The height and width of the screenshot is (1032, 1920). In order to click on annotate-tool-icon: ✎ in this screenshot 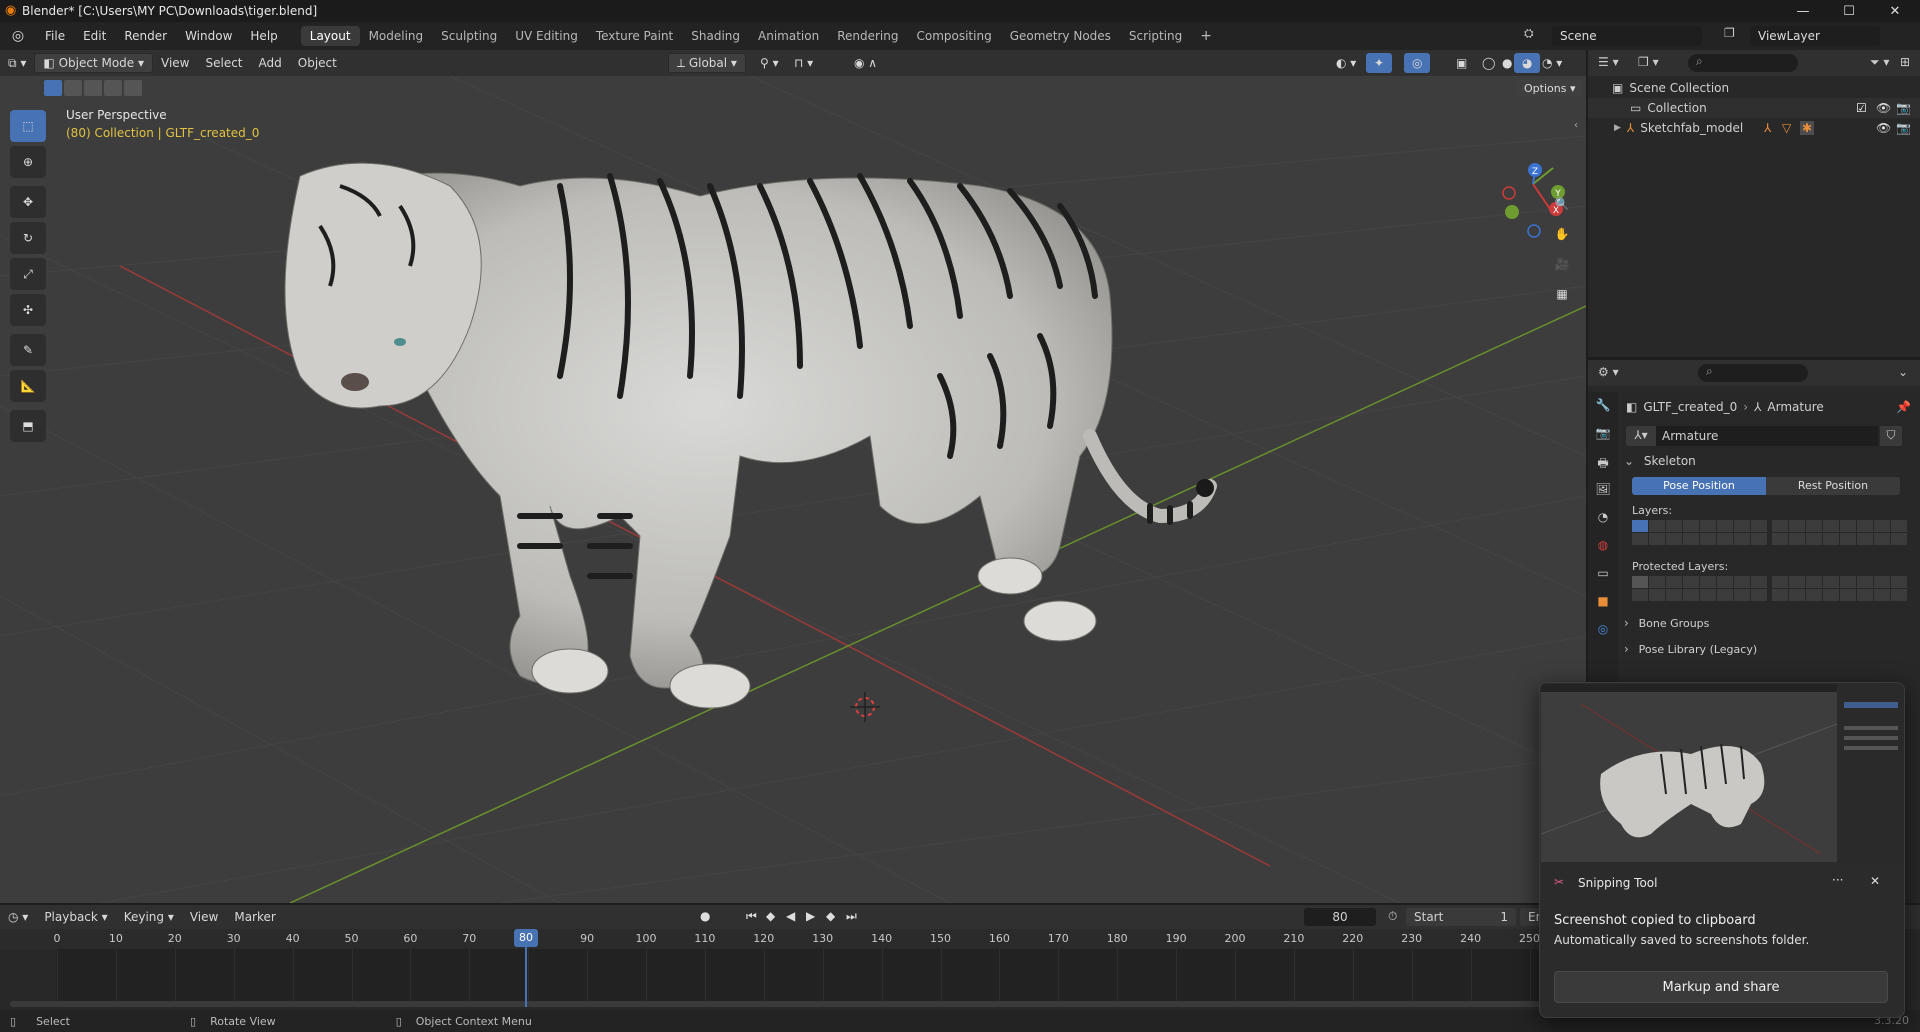, I will do `click(28, 350)`.